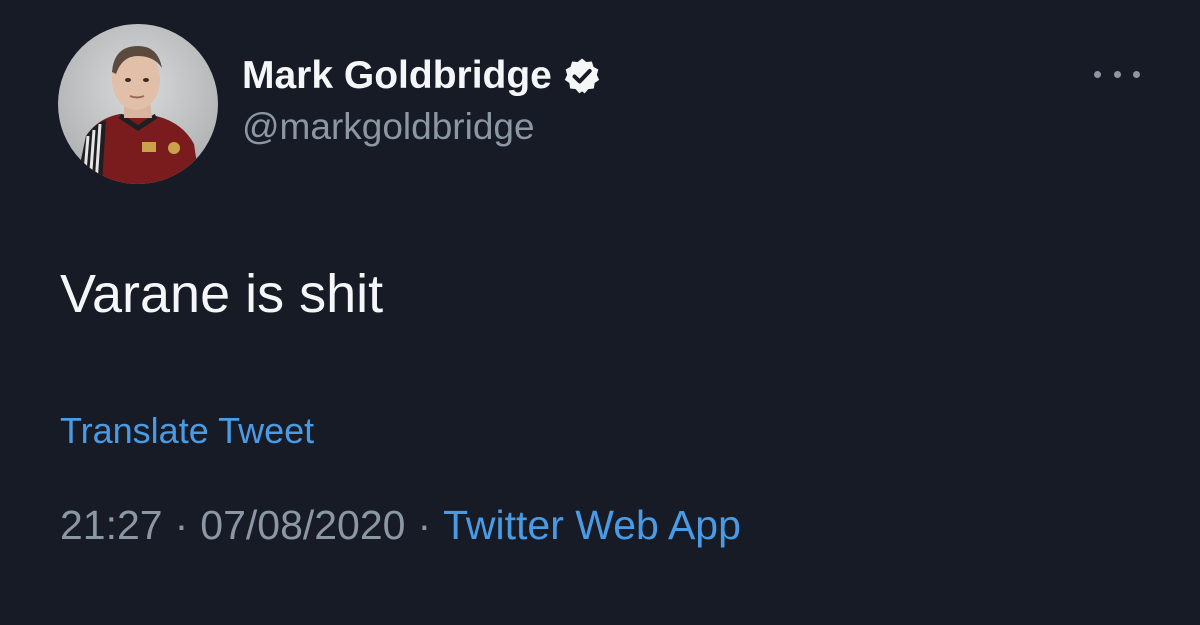 This screenshot has width=1200, height=625. What do you see at coordinates (138, 104) in the screenshot?
I see `avatar` at bounding box center [138, 104].